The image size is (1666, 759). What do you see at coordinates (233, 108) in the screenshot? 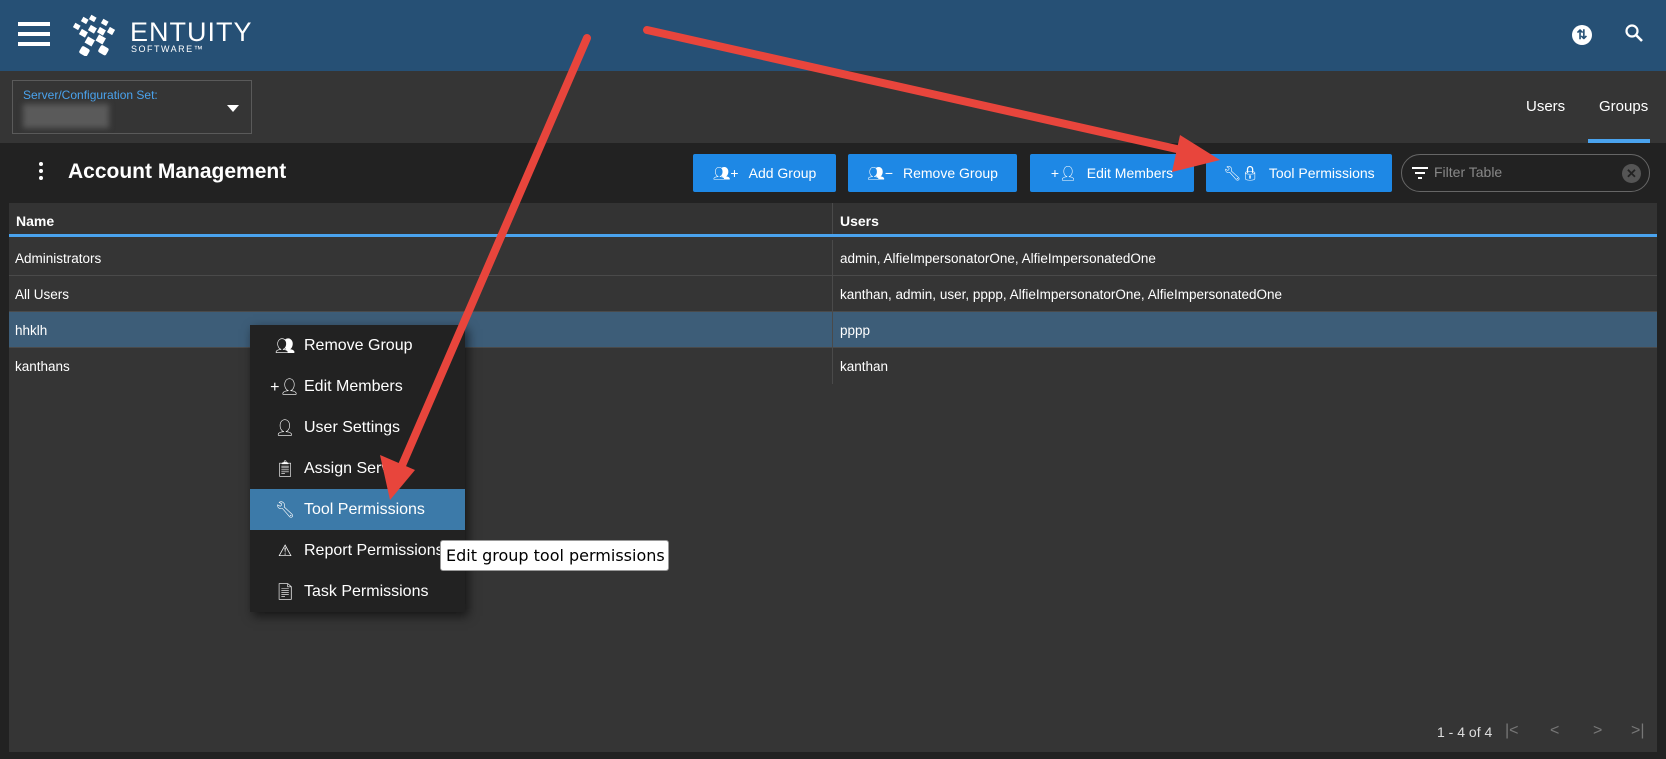
I see `chevron-down-icon` at bounding box center [233, 108].